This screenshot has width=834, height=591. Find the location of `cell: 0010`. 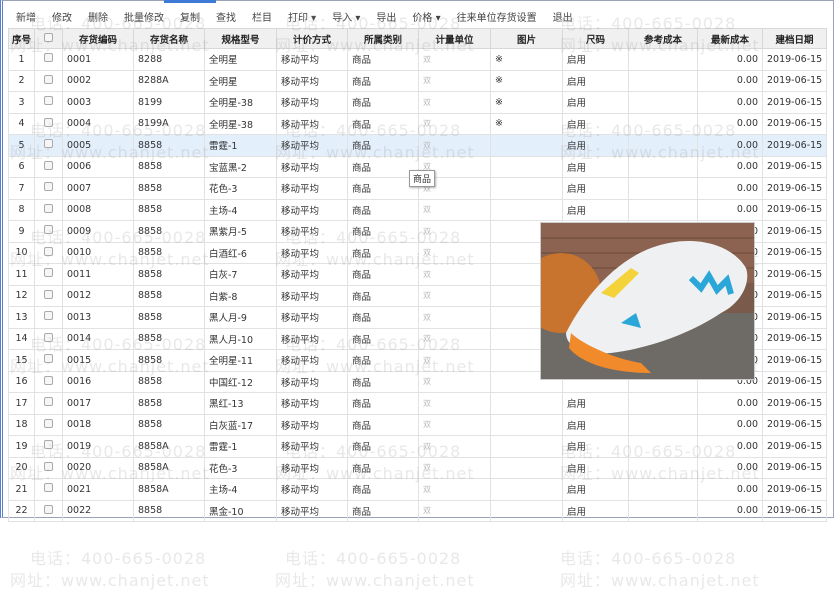

cell: 0010 is located at coordinates (98, 252).